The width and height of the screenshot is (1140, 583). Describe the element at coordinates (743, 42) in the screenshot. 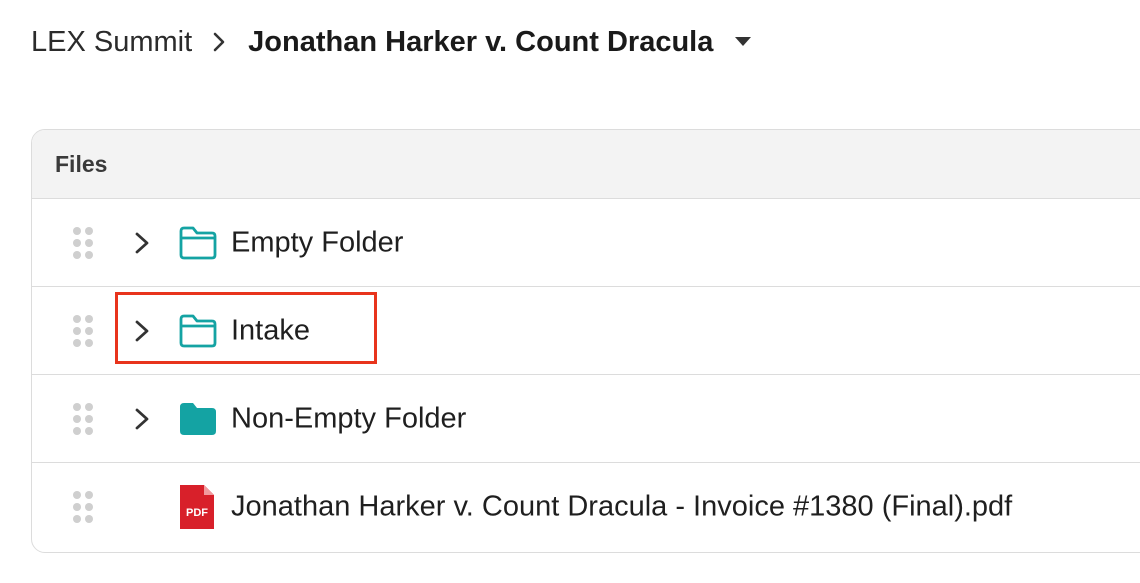

I see `caret-down-icon` at that location.